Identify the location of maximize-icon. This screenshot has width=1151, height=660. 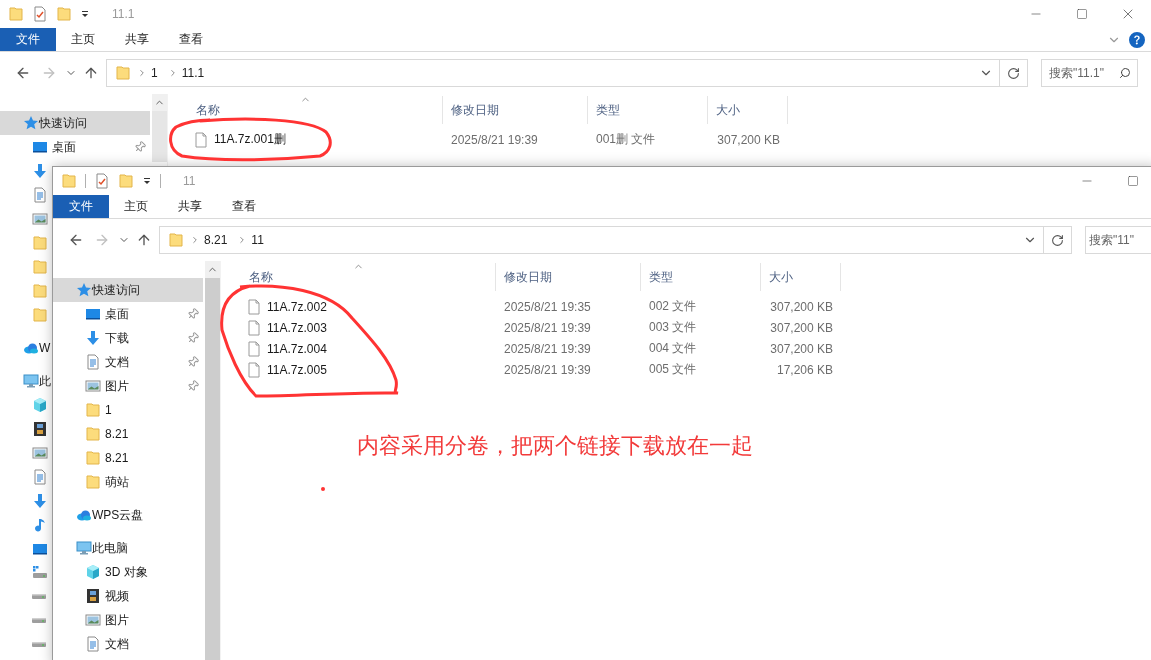
(1133, 181).